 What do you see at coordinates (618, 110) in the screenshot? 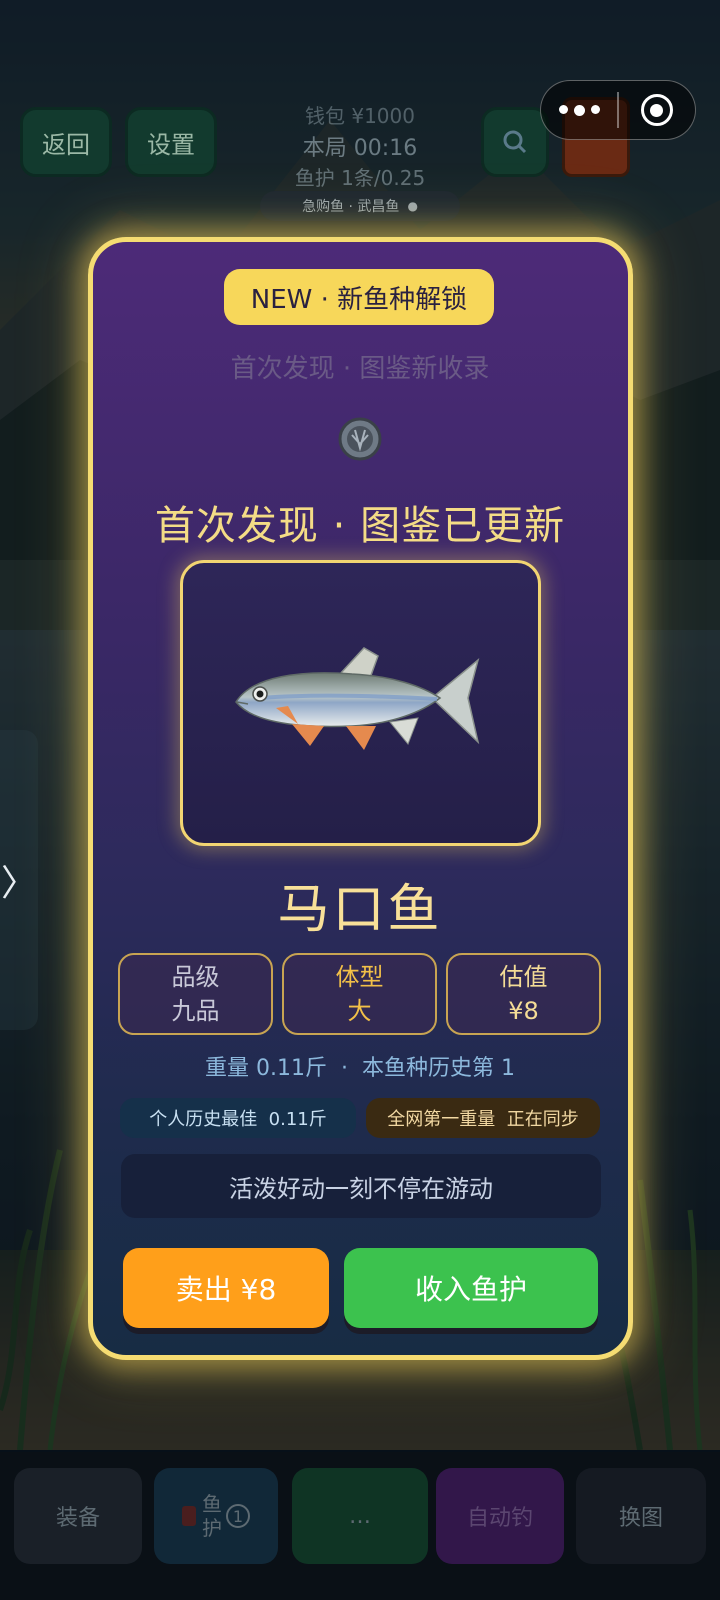
I see `mini-program-capsule` at bounding box center [618, 110].